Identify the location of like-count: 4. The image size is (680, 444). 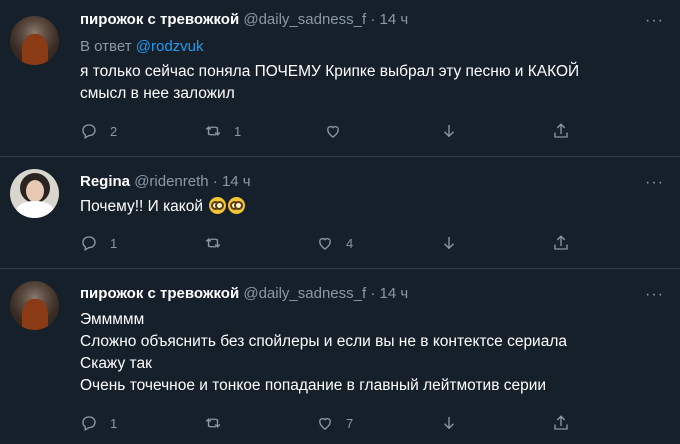
(350, 243).